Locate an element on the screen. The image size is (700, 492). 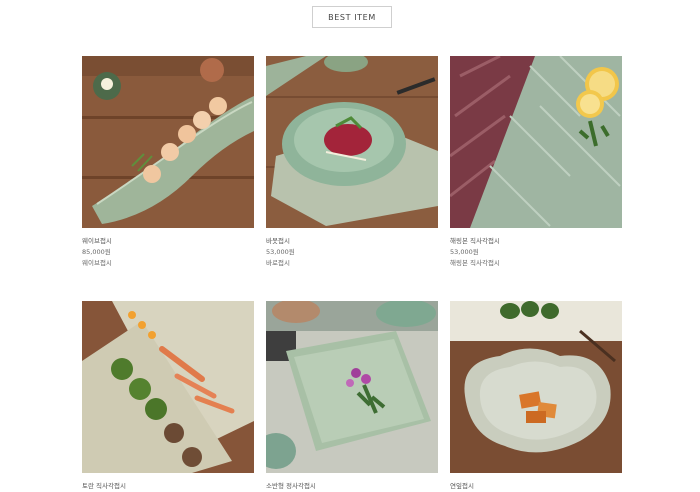
product-image-wave-plate is located at coordinates (168, 142).